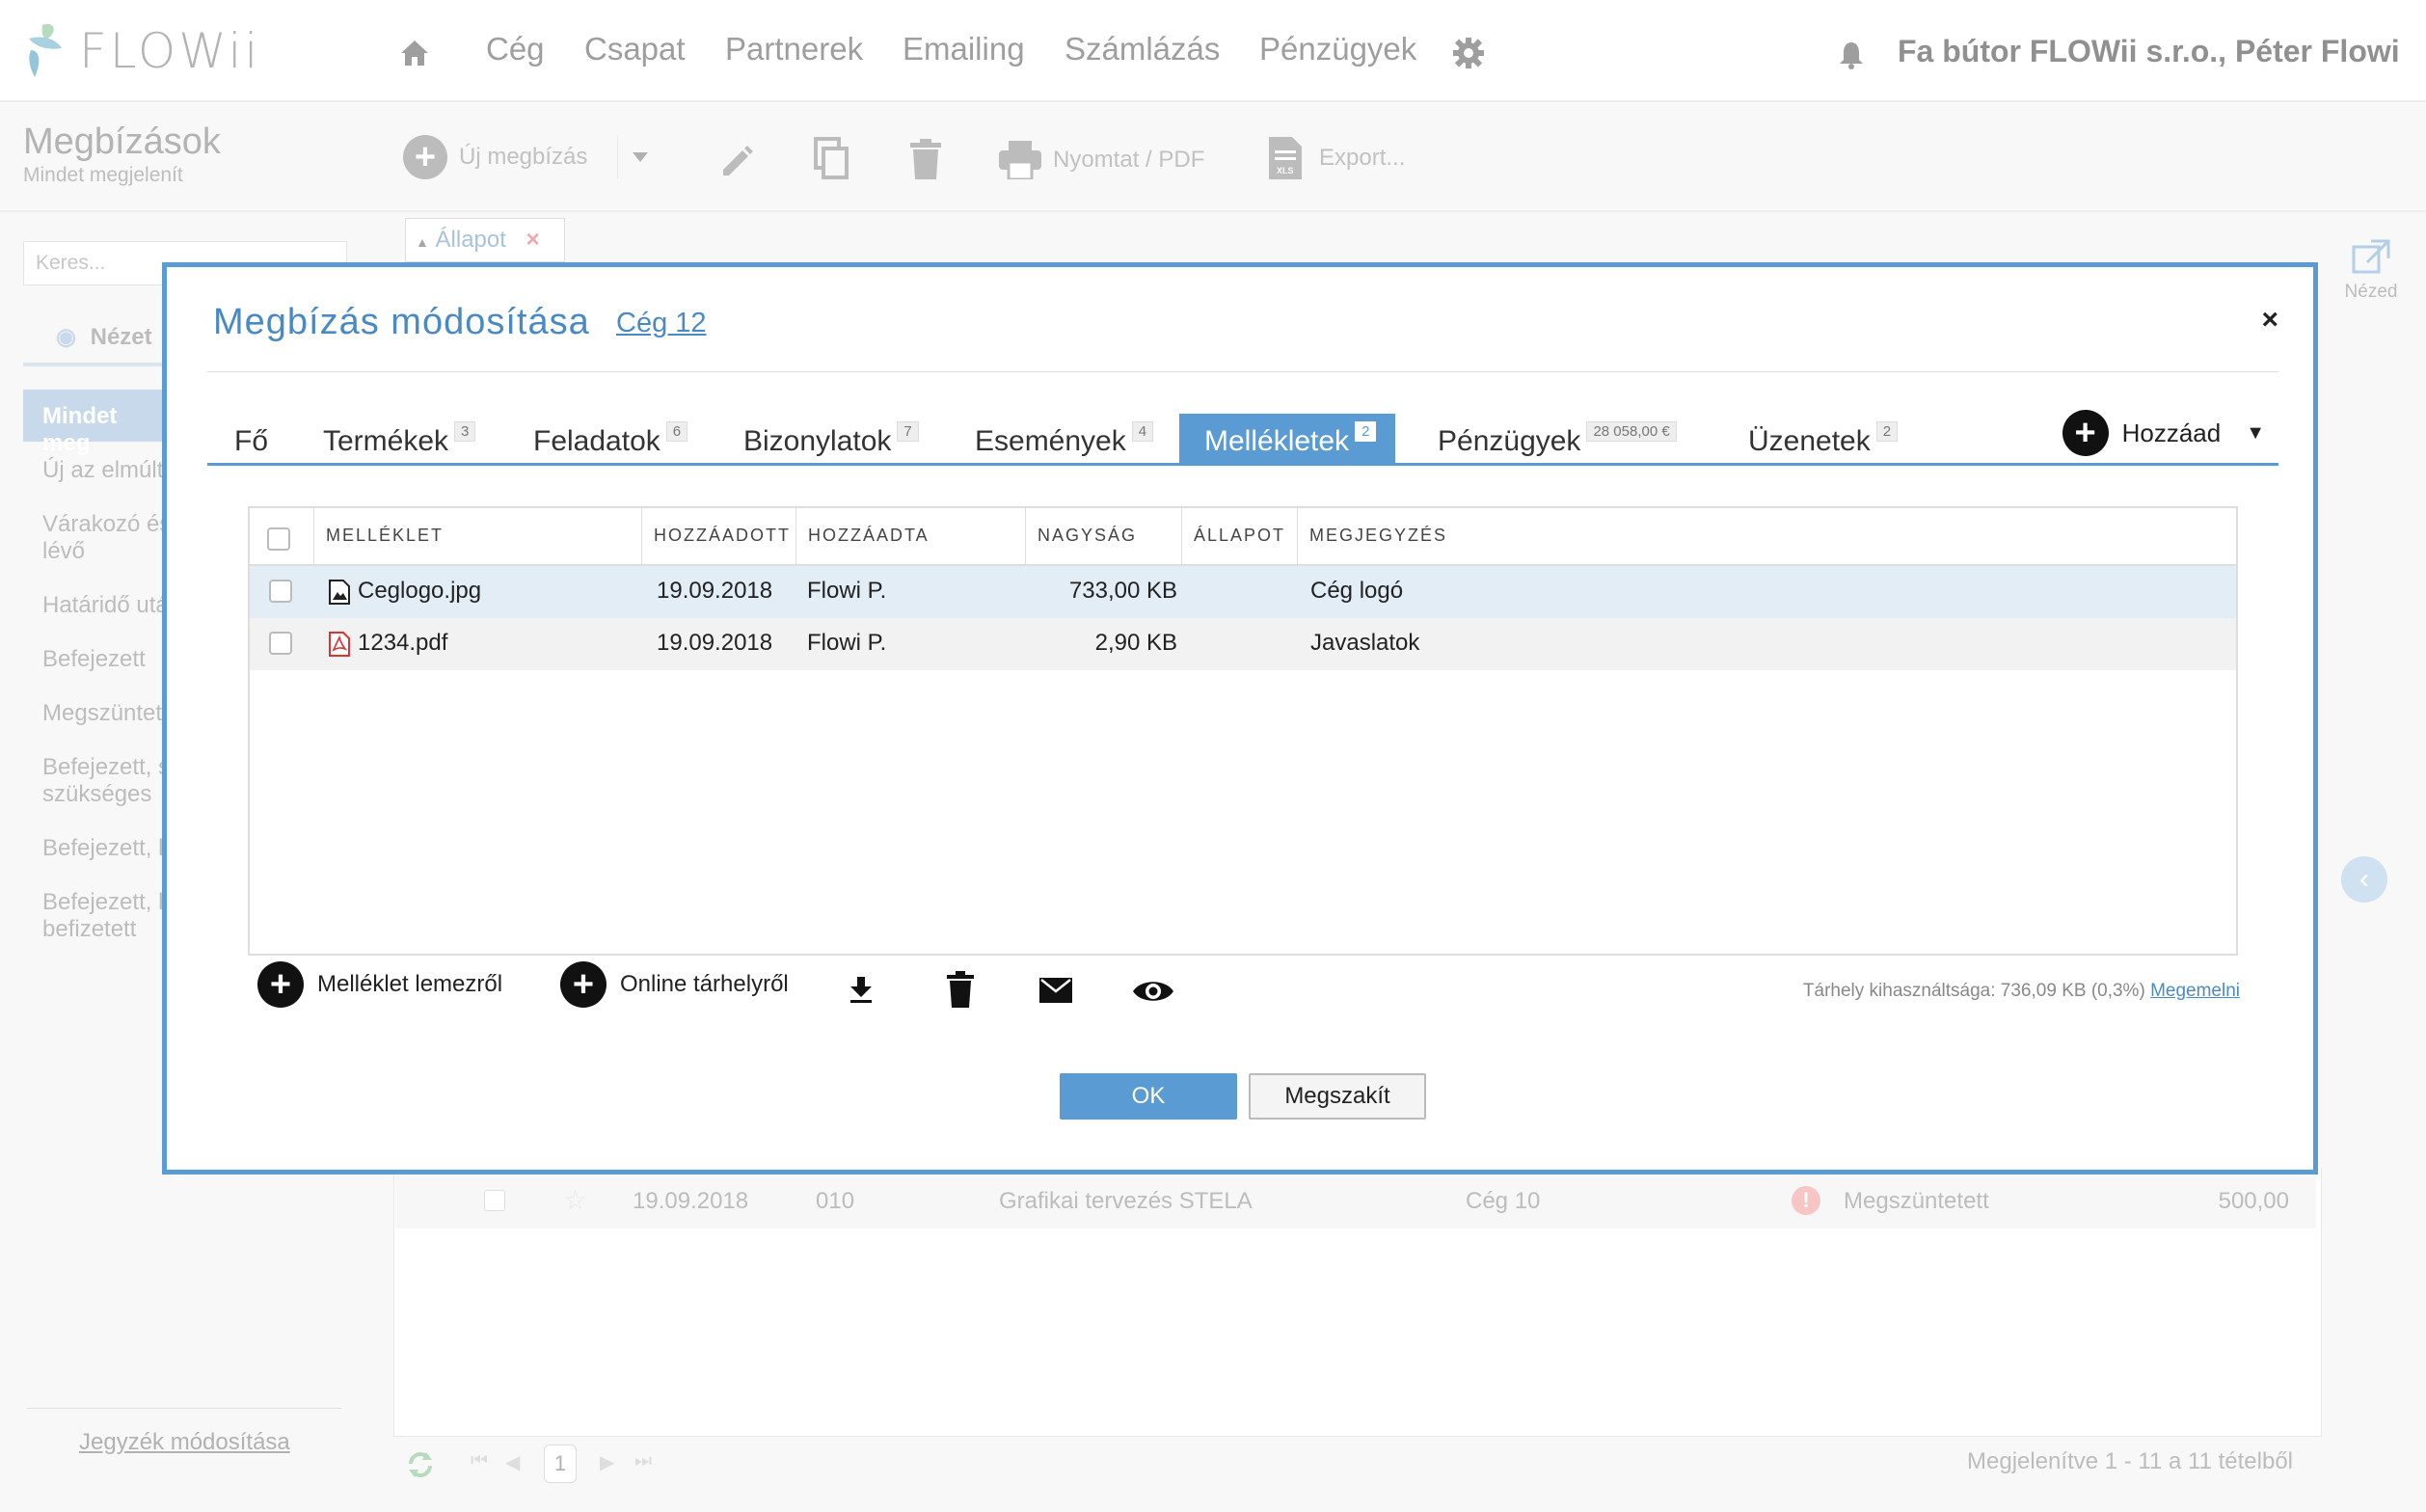 The width and height of the screenshot is (2426, 1512). I want to click on tab-badge: 6, so click(677, 431).